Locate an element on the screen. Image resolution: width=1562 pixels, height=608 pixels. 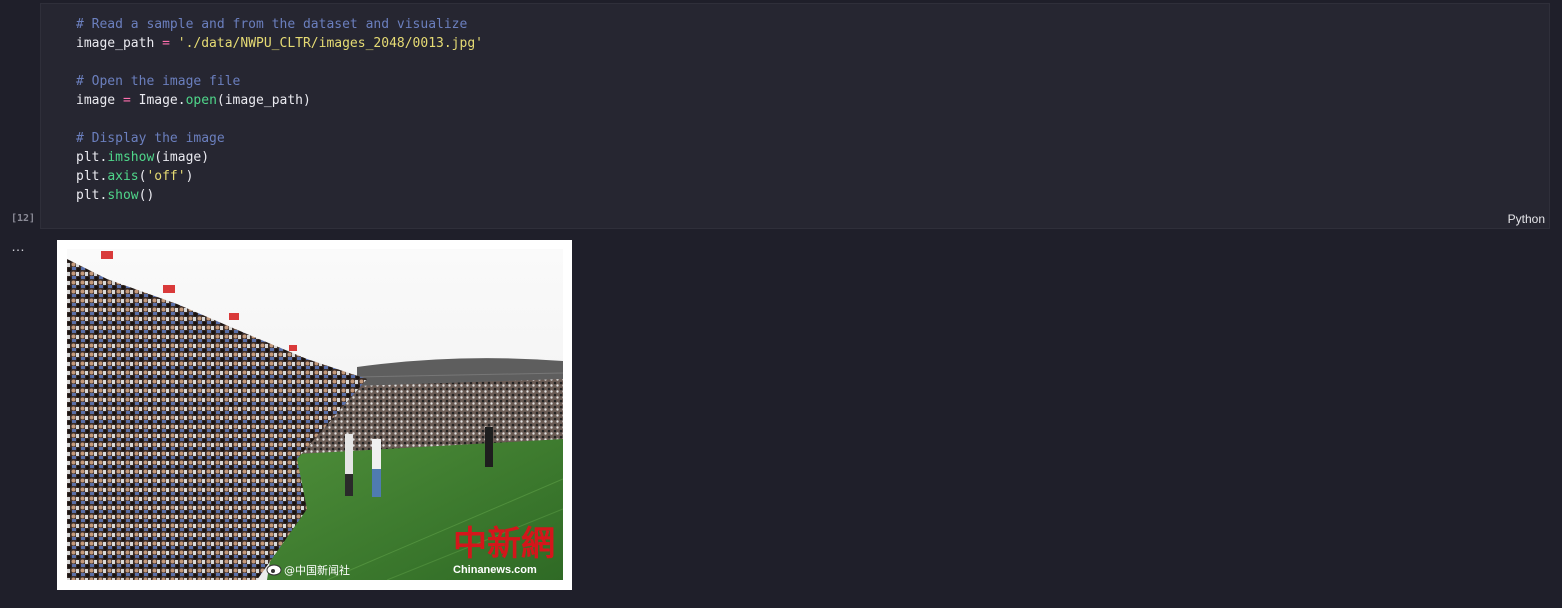
weibo-icon is located at coordinates (274, 570).